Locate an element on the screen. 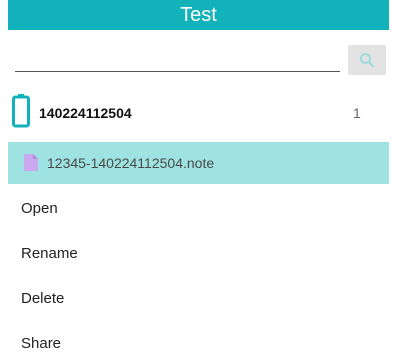  search-icon is located at coordinates (367, 60).